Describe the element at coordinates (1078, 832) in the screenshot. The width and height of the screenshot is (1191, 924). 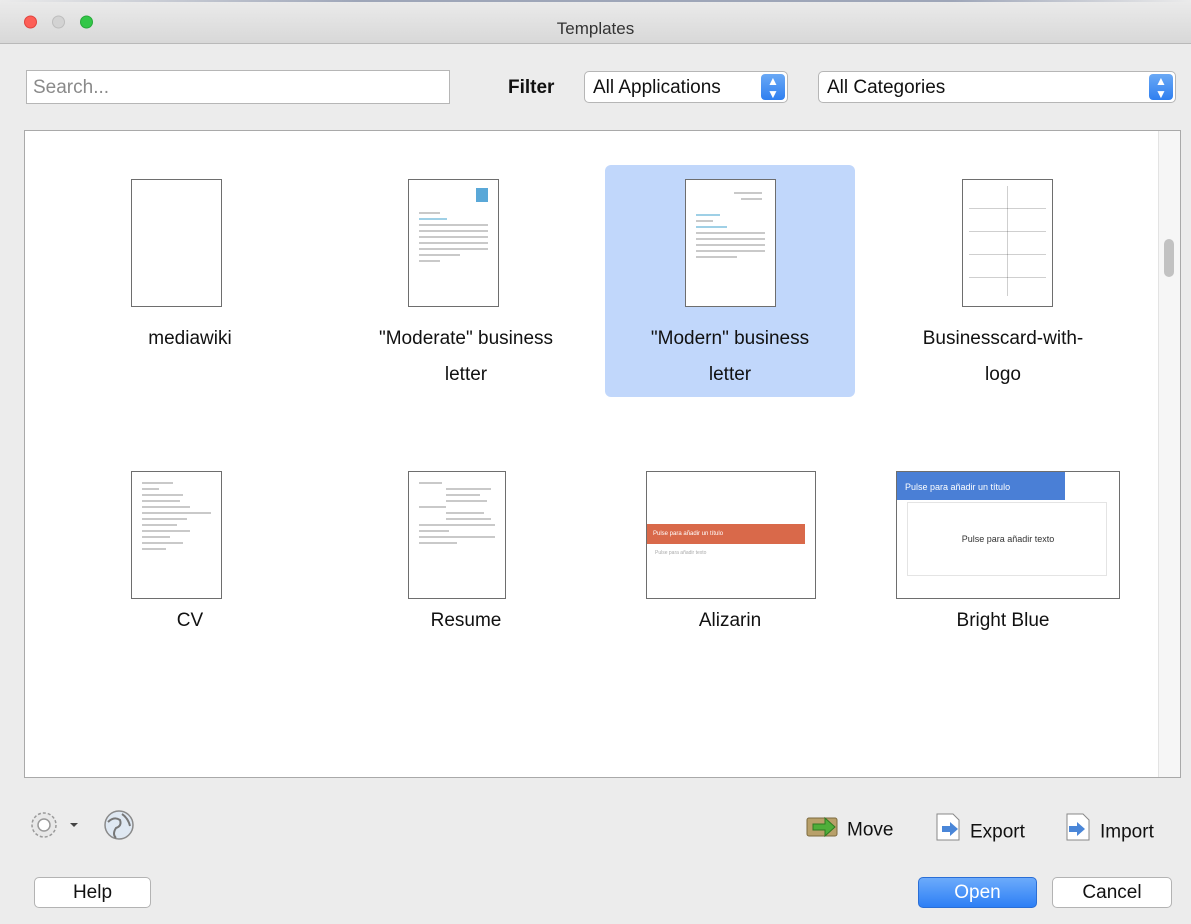
I see `import-icon` at that location.